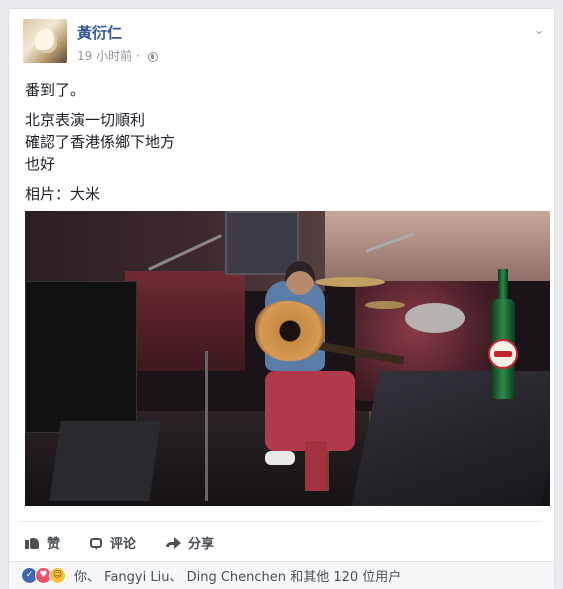 The image size is (563, 589). What do you see at coordinates (96, 544) in the screenshot?
I see `comment-icon` at bounding box center [96, 544].